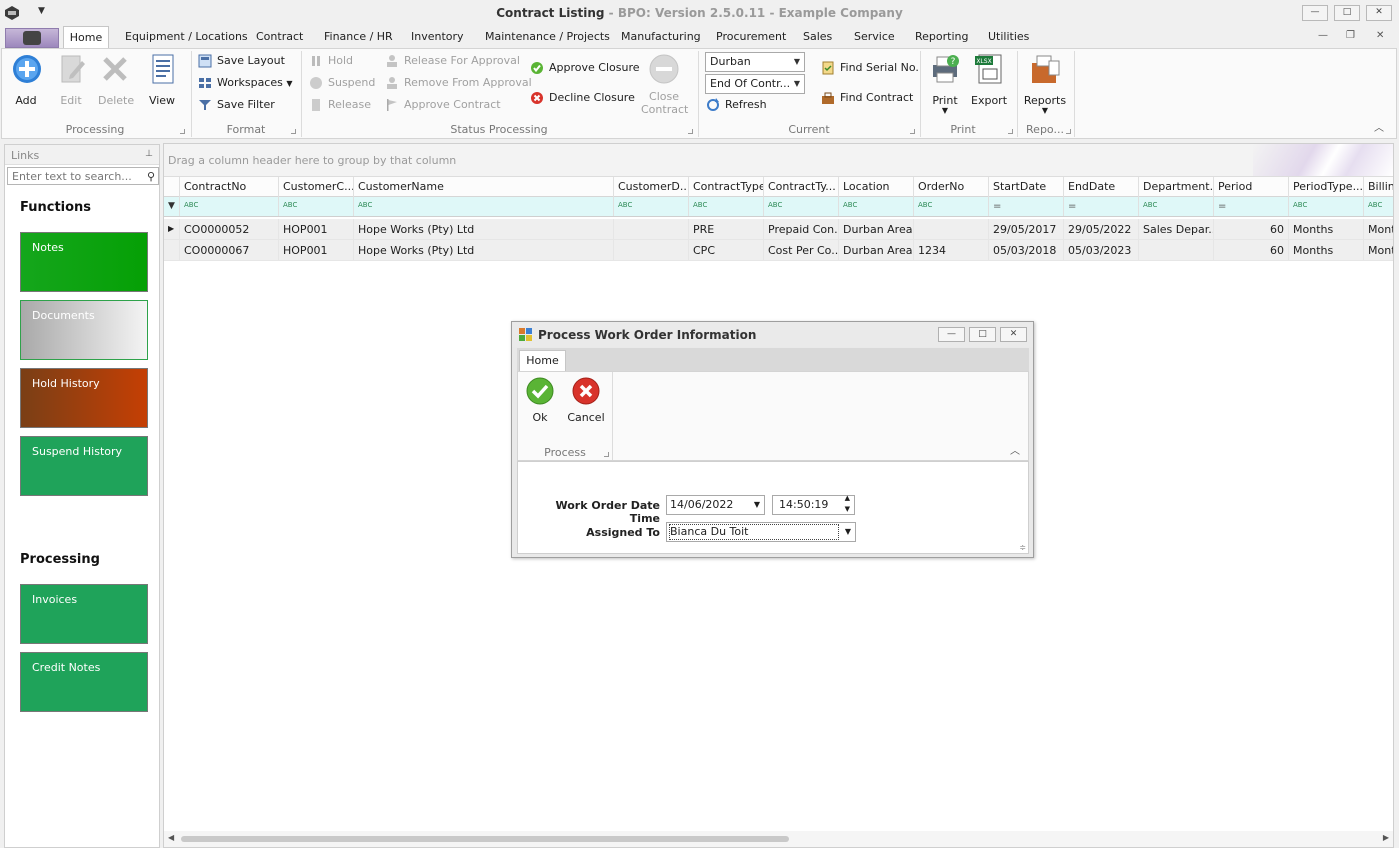 The image size is (1399, 848). Describe the element at coordinates (715, 505) in the screenshot. I see `work-order-date-input: 14/06/2022 ▼` at that location.